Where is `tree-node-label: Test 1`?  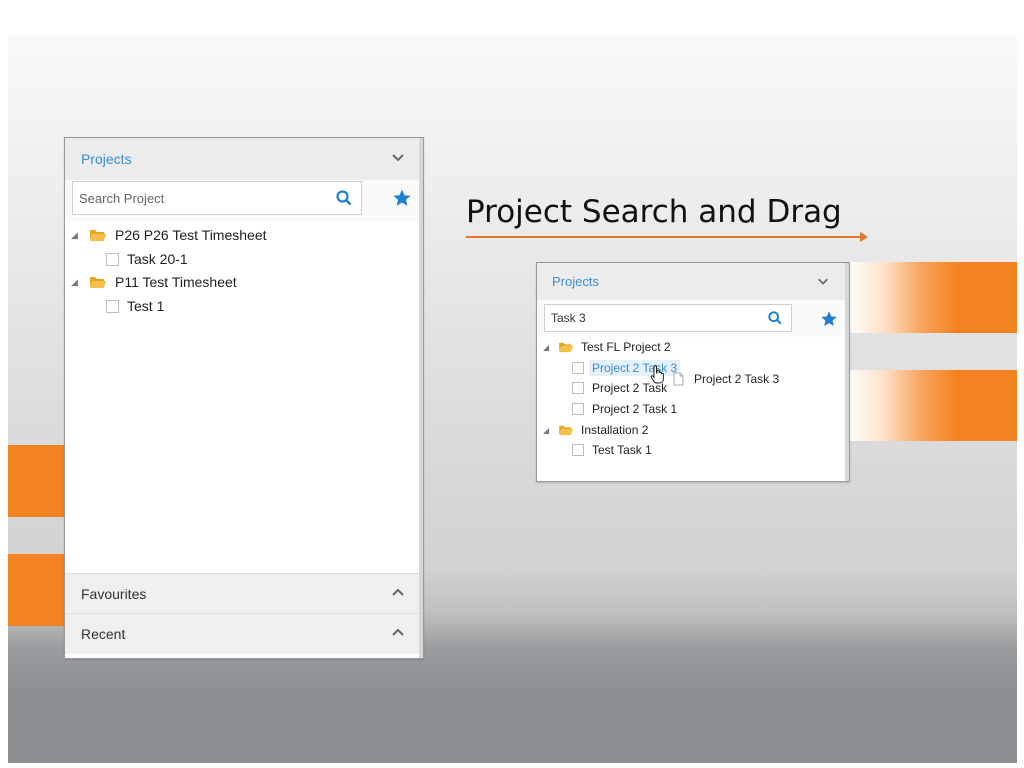
tree-node-label: Test 1 is located at coordinates (146, 306).